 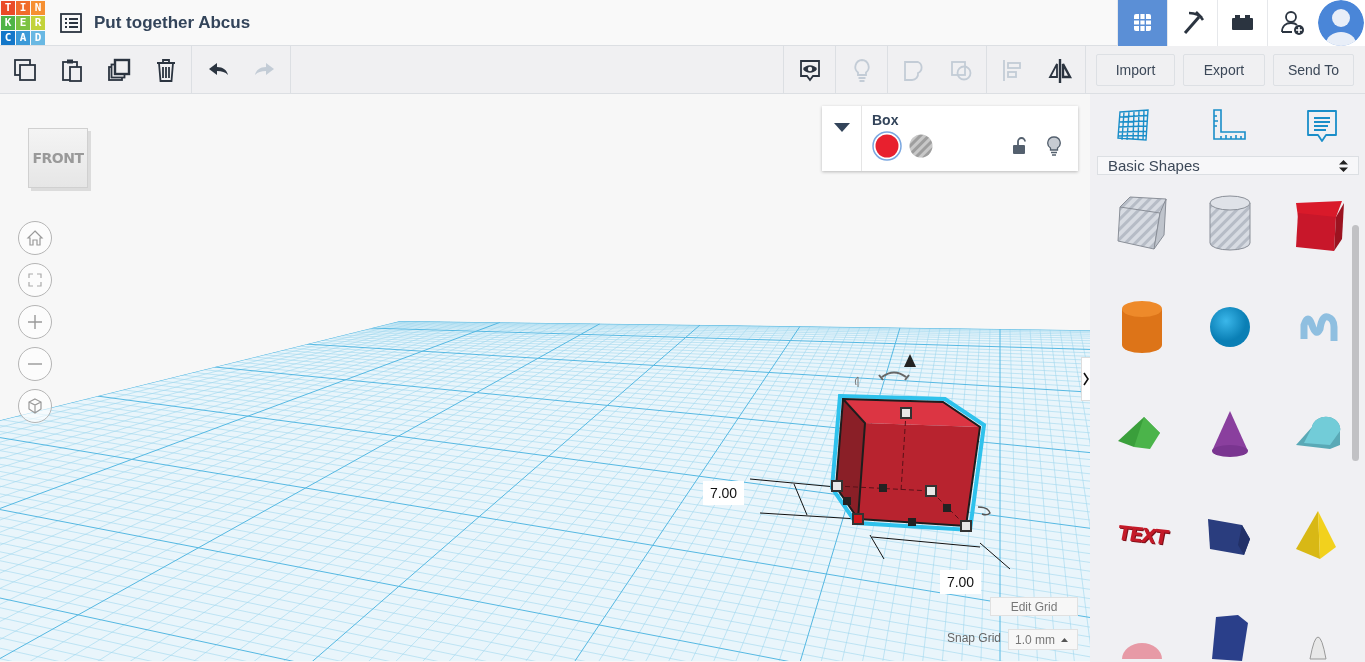 I want to click on collapse-panel-tab, so click(x=1085, y=379).